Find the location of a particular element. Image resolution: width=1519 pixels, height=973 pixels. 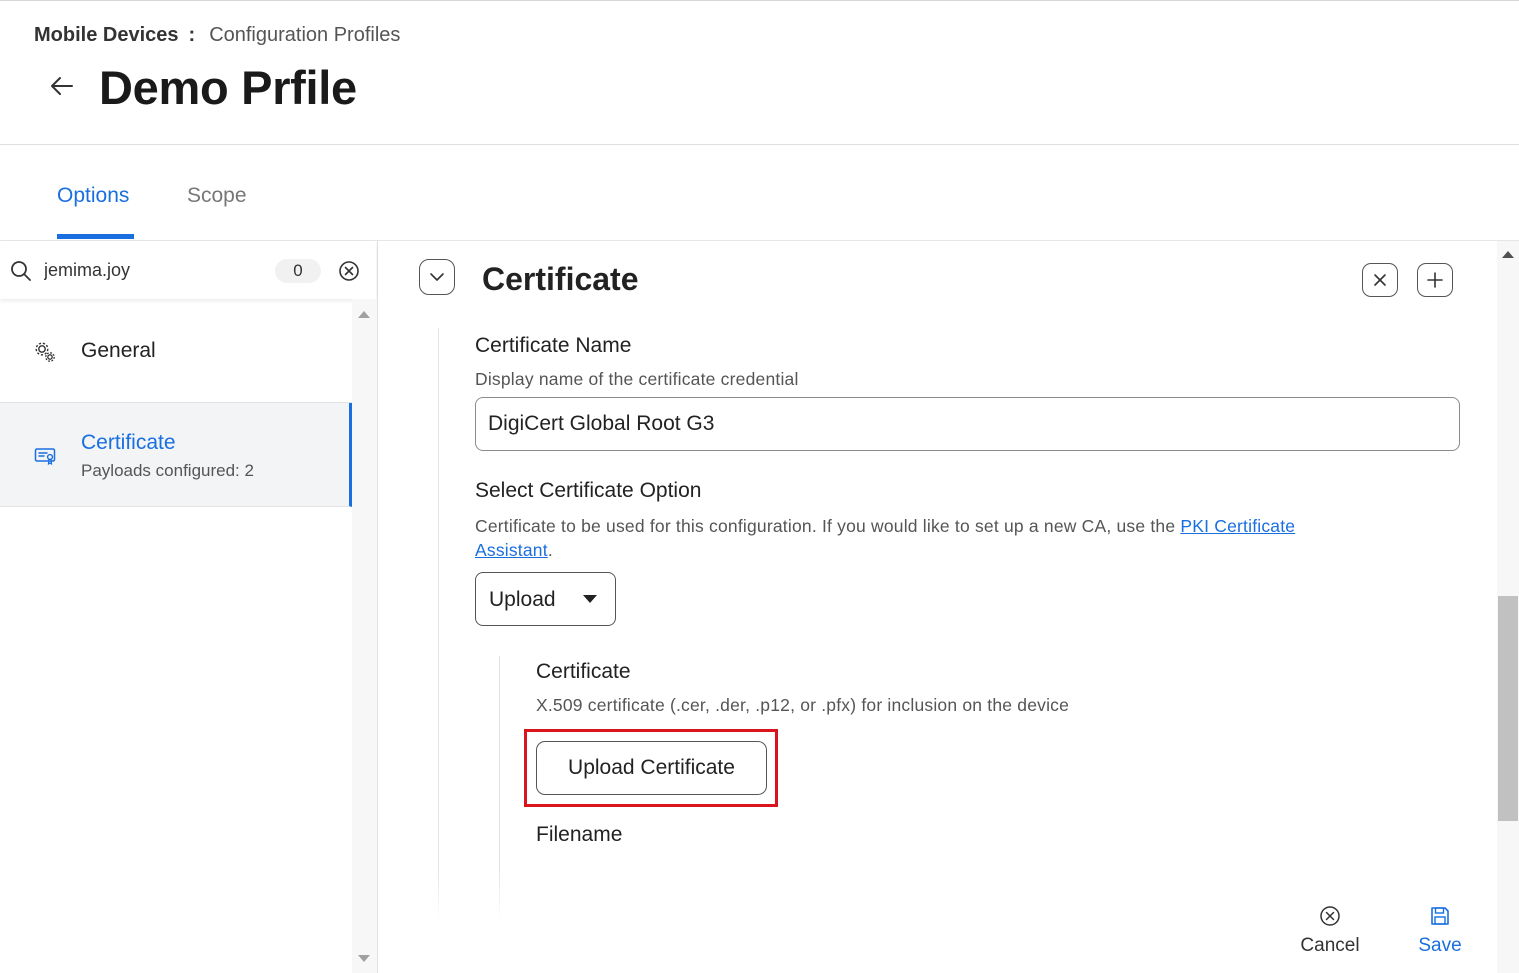

certificate-option-select: Upload is located at coordinates (545, 599).